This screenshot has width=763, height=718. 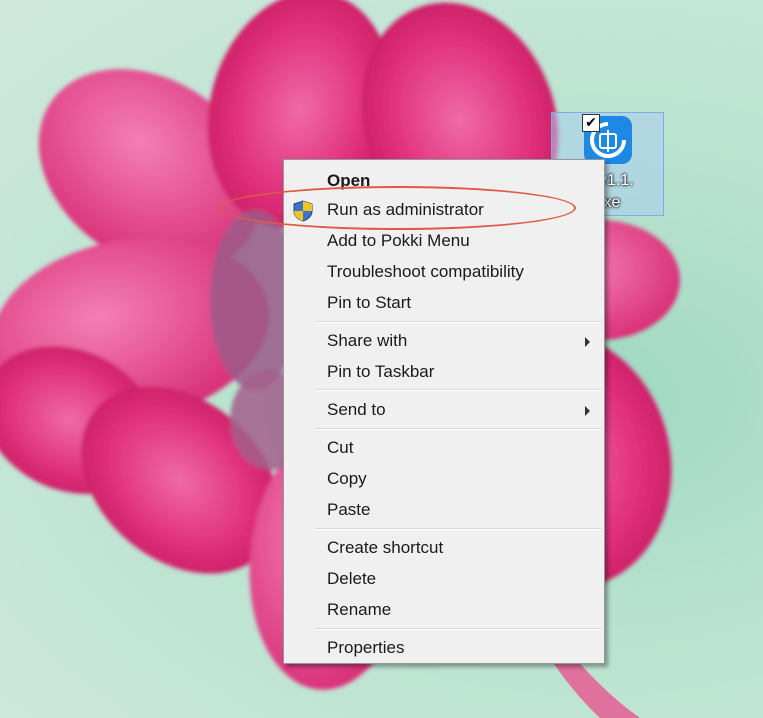 What do you see at coordinates (369, 302) in the screenshot?
I see `menu-item-label: Pin to Start` at bounding box center [369, 302].